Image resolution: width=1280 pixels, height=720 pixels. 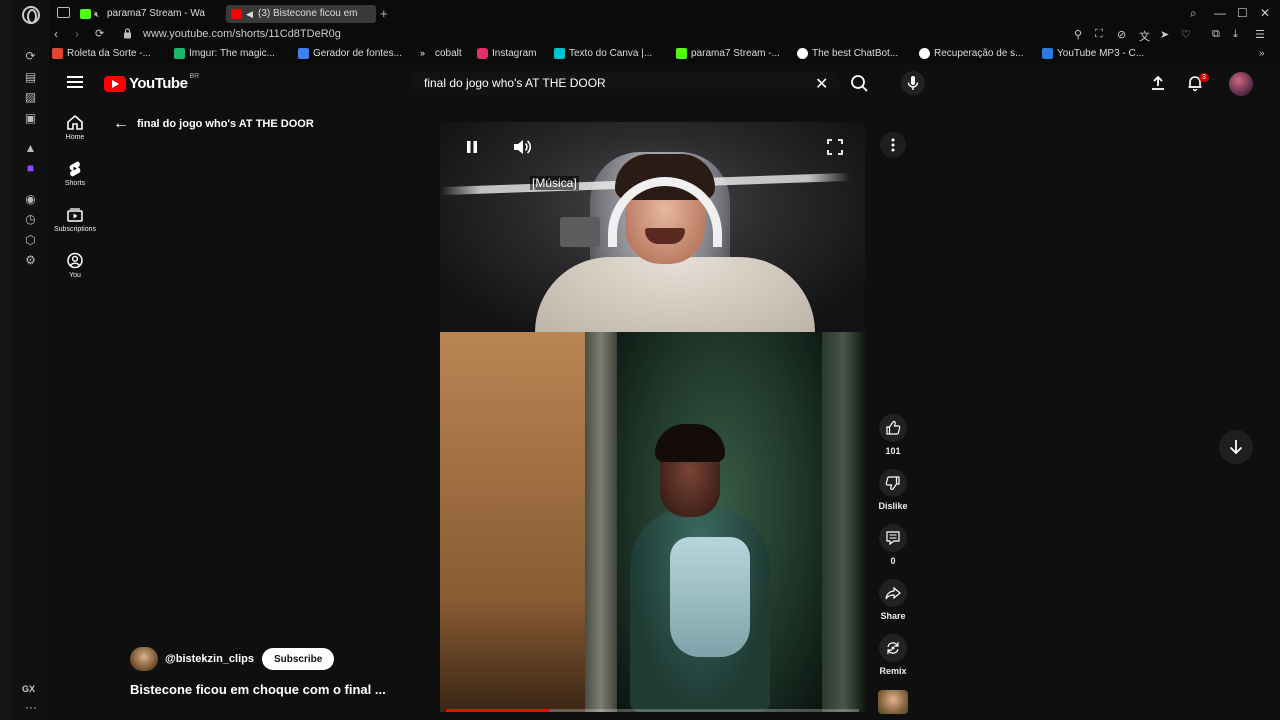 What do you see at coordinates (56, 34) in the screenshot?
I see `back-button: ‹` at bounding box center [56, 34].